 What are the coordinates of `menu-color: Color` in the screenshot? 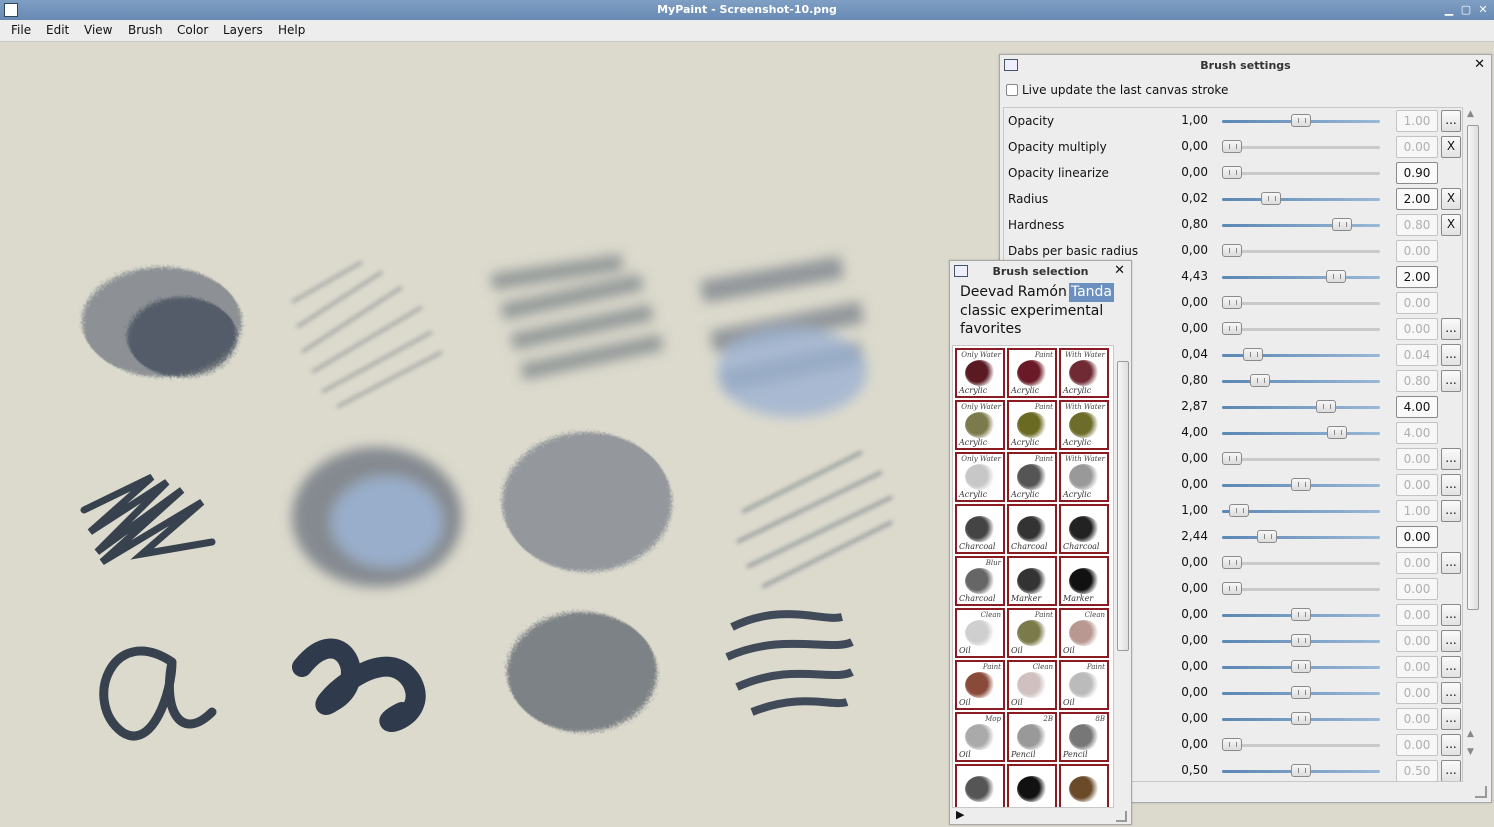 It's located at (192, 30).